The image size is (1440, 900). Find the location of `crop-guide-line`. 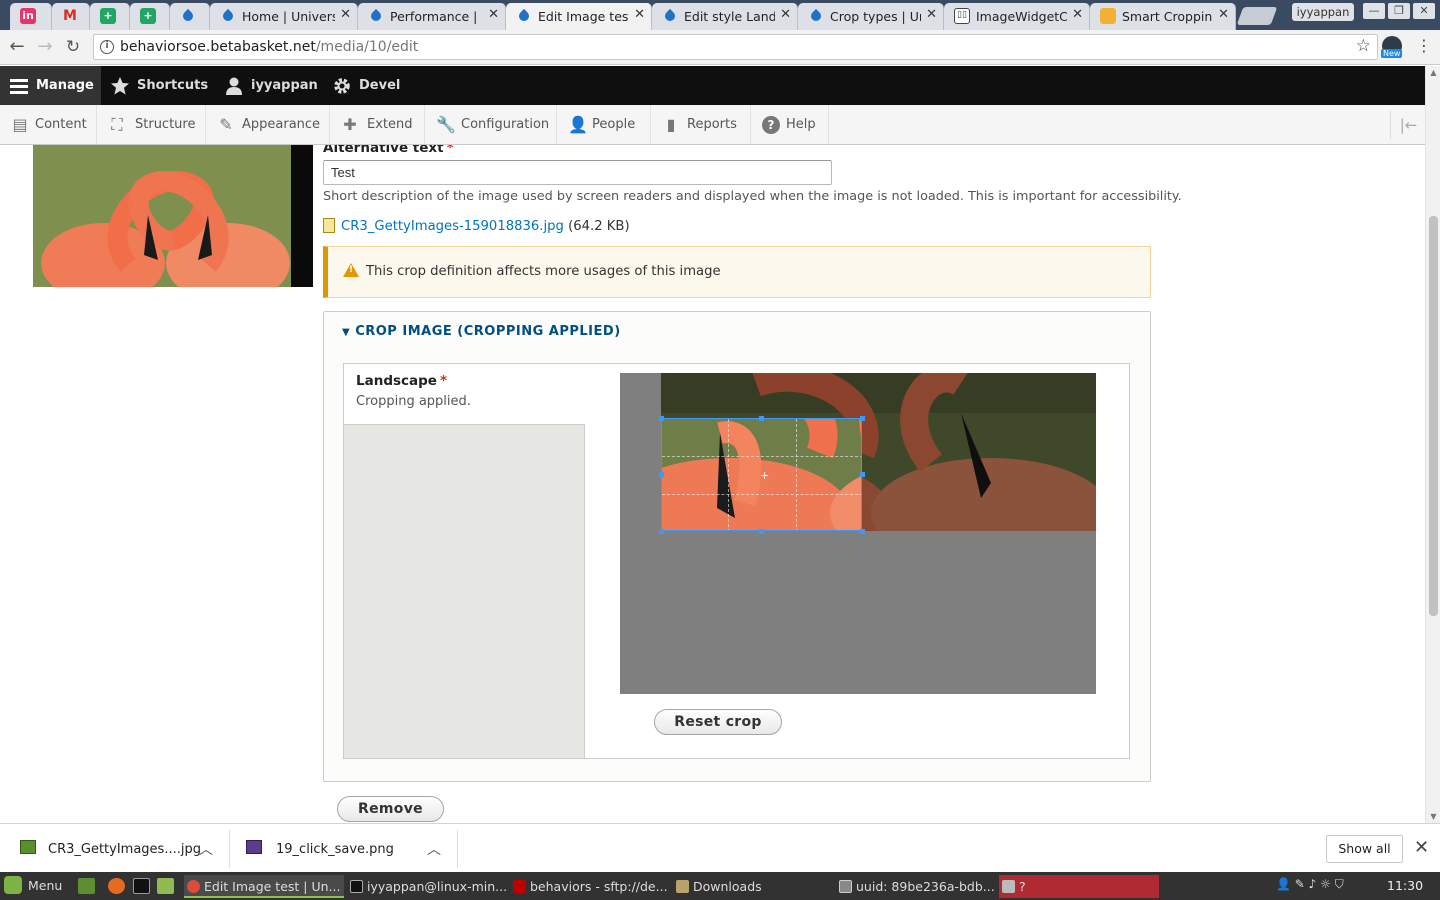

crop-guide-line is located at coordinates (796, 474).